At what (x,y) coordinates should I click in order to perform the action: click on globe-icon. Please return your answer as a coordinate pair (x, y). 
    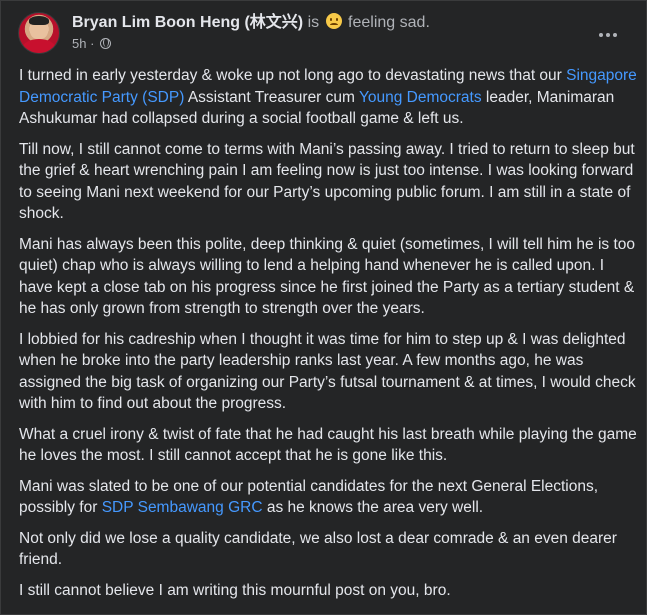
    Looking at the image, I should click on (106, 43).